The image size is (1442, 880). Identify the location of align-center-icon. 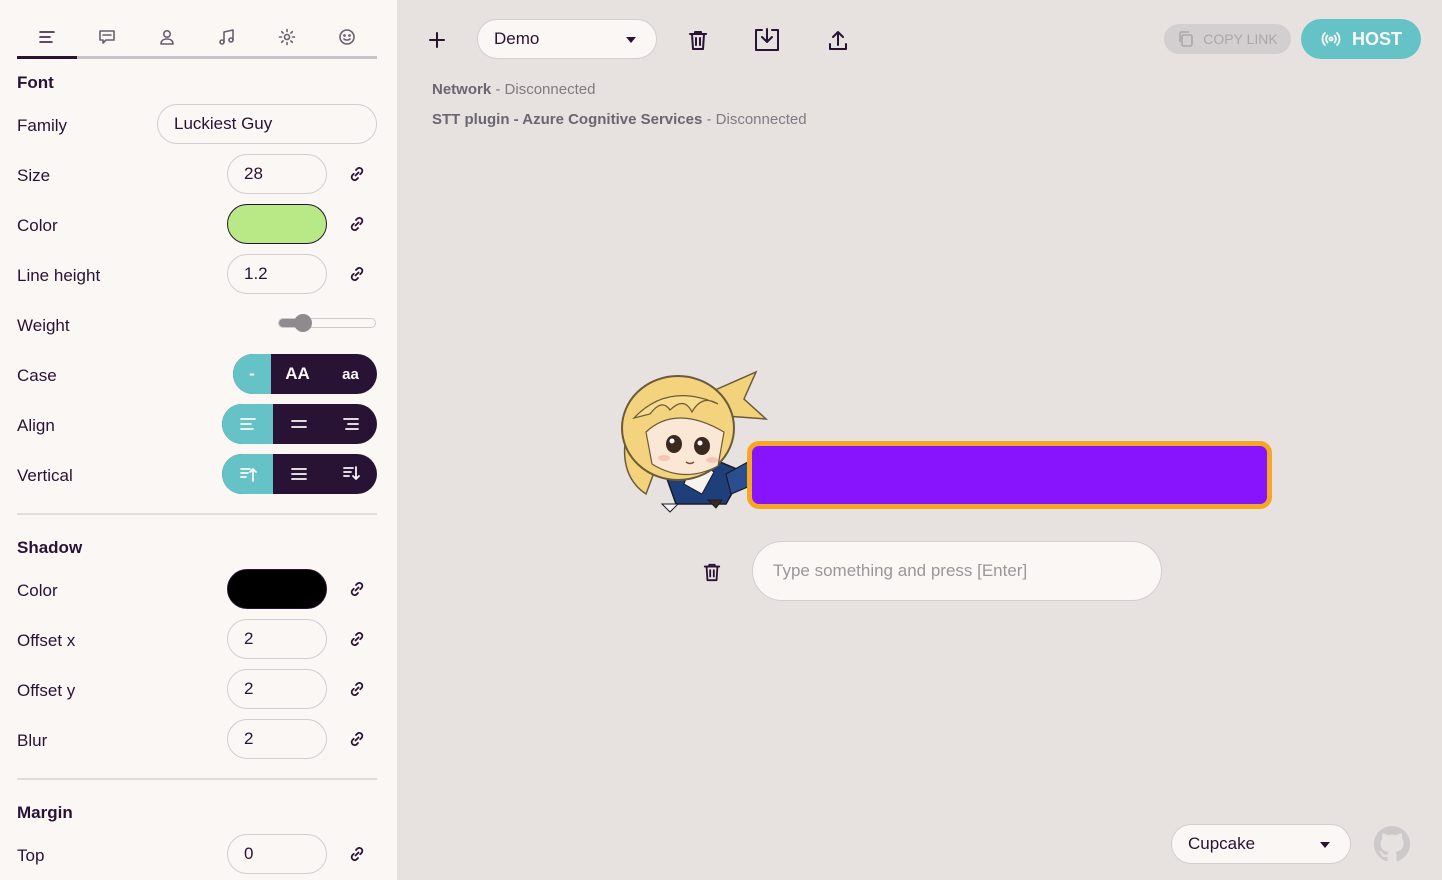
(299, 424).